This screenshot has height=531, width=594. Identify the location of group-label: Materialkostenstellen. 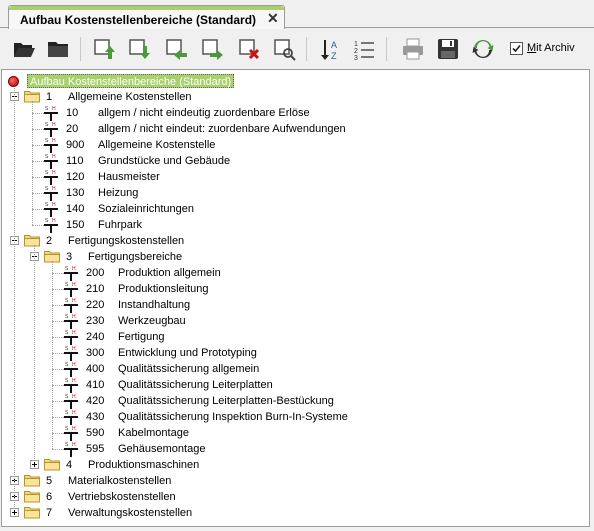
(119, 481).